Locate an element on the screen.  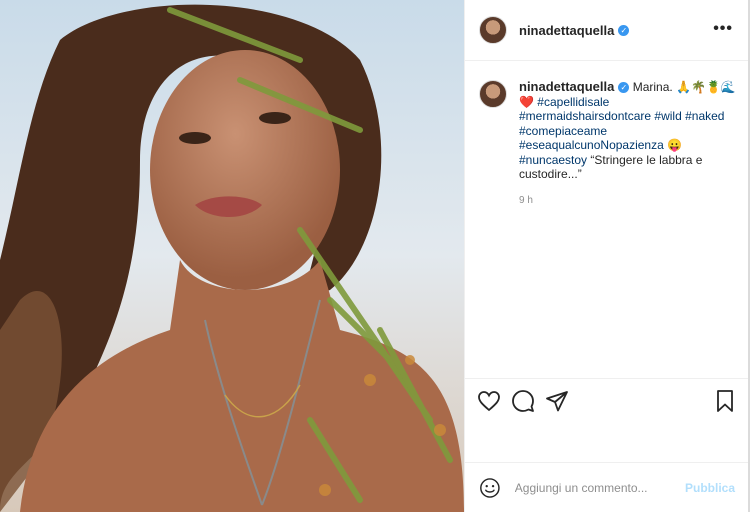
more-options-icon: ••• is located at coordinates (723, 29).